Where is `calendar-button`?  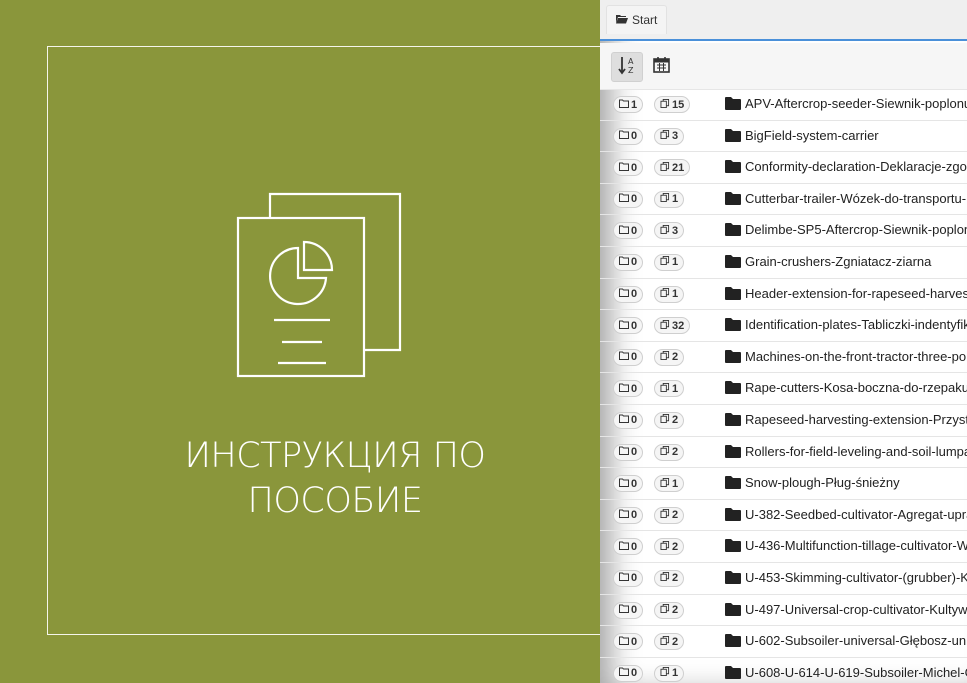 calendar-button is located at coordinates (661, 67).